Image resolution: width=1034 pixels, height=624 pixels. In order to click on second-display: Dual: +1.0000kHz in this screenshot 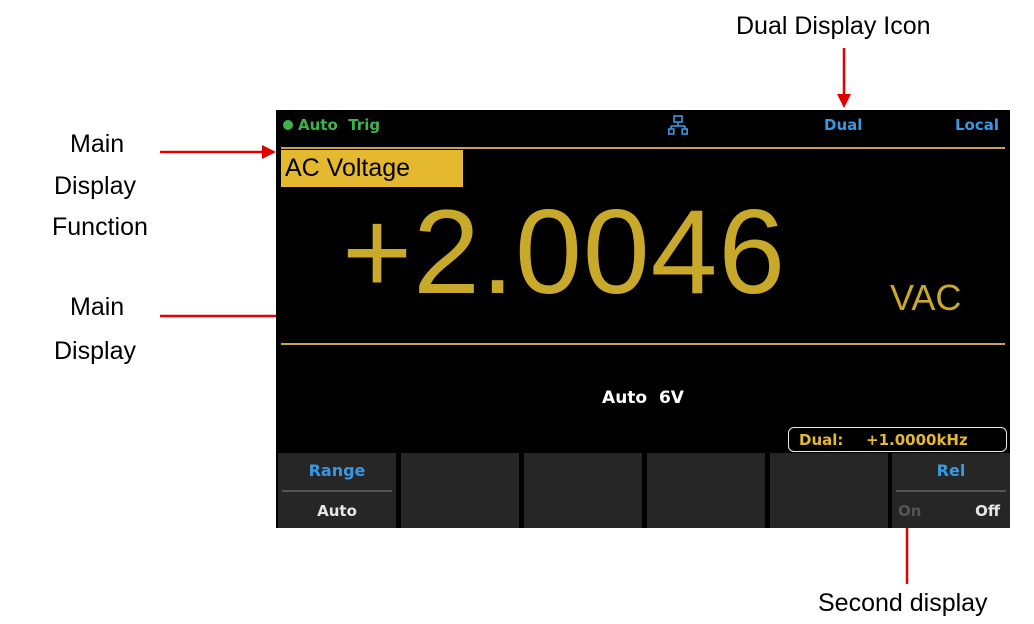, I will do `click(897, 439)`.